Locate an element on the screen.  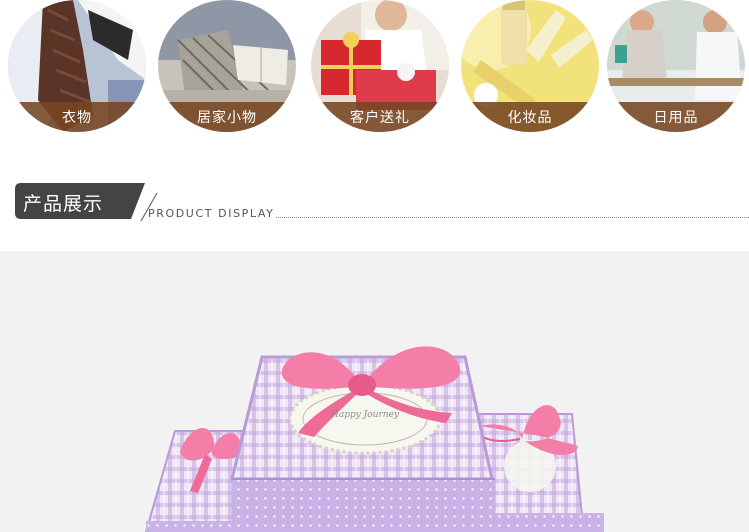
category-clothing: 衣物 is located at coordinates (77, 66).